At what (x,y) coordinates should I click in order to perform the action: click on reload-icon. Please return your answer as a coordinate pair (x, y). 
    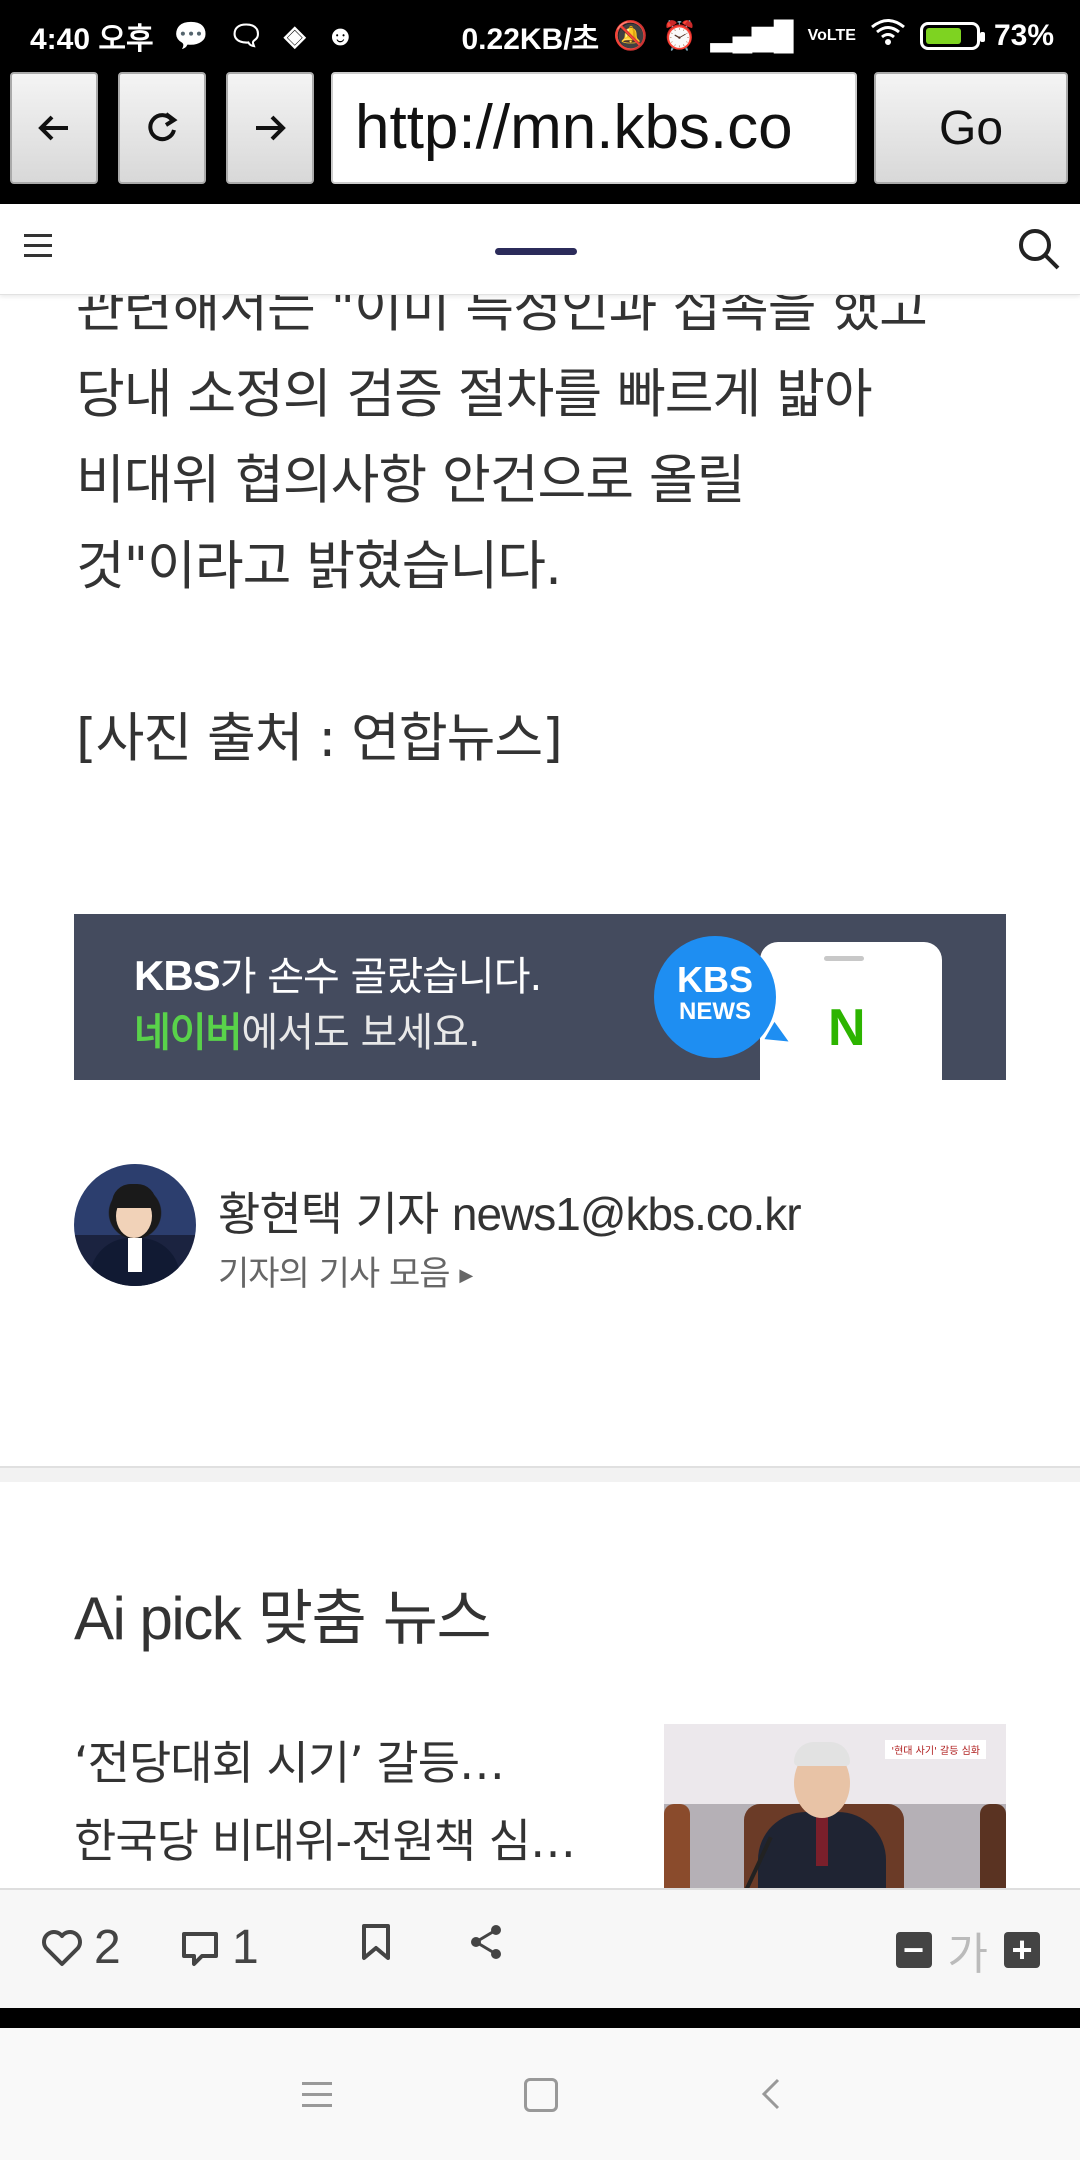
    Looking at the image, I should click on (163, 127).